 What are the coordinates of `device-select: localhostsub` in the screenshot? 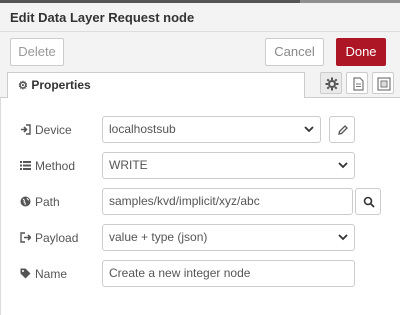 It's located at (211, 129).